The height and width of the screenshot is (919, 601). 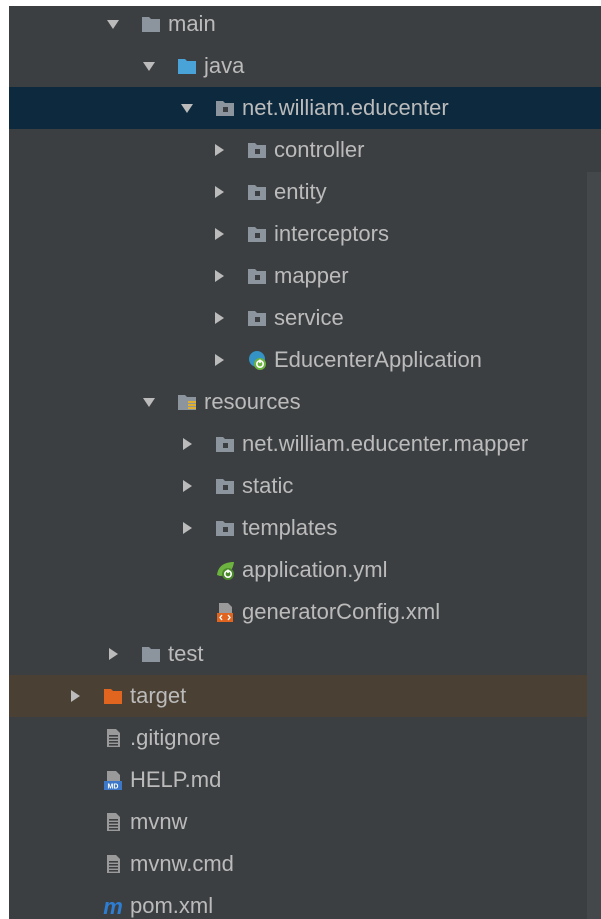 I want to click on tree-node-net-william-educenter: net.william.educenter, so click(x=305, y=108).